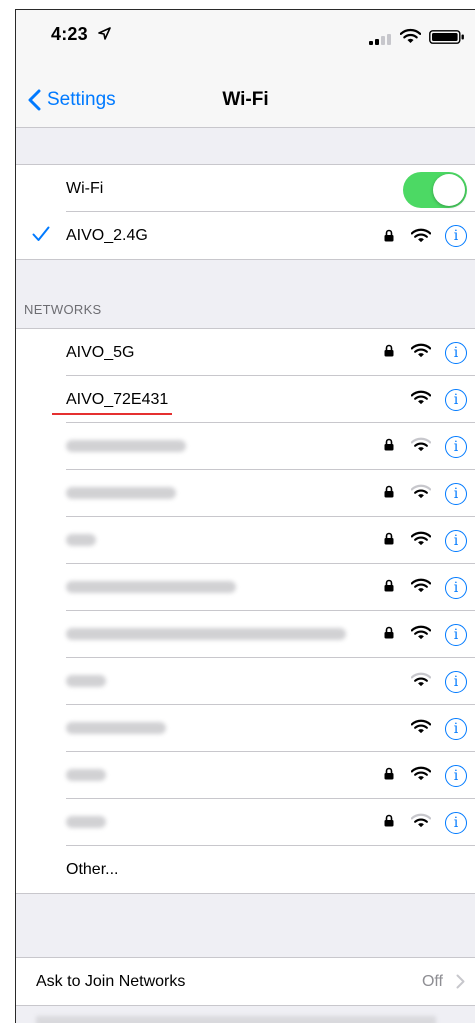 Image resolution: width=475 pixels, height=1023 pixels. Describe the element at coordinates (111, 981) in the screenshot. I see `ask-to-join-label: Ask to Join Networks` at that location.